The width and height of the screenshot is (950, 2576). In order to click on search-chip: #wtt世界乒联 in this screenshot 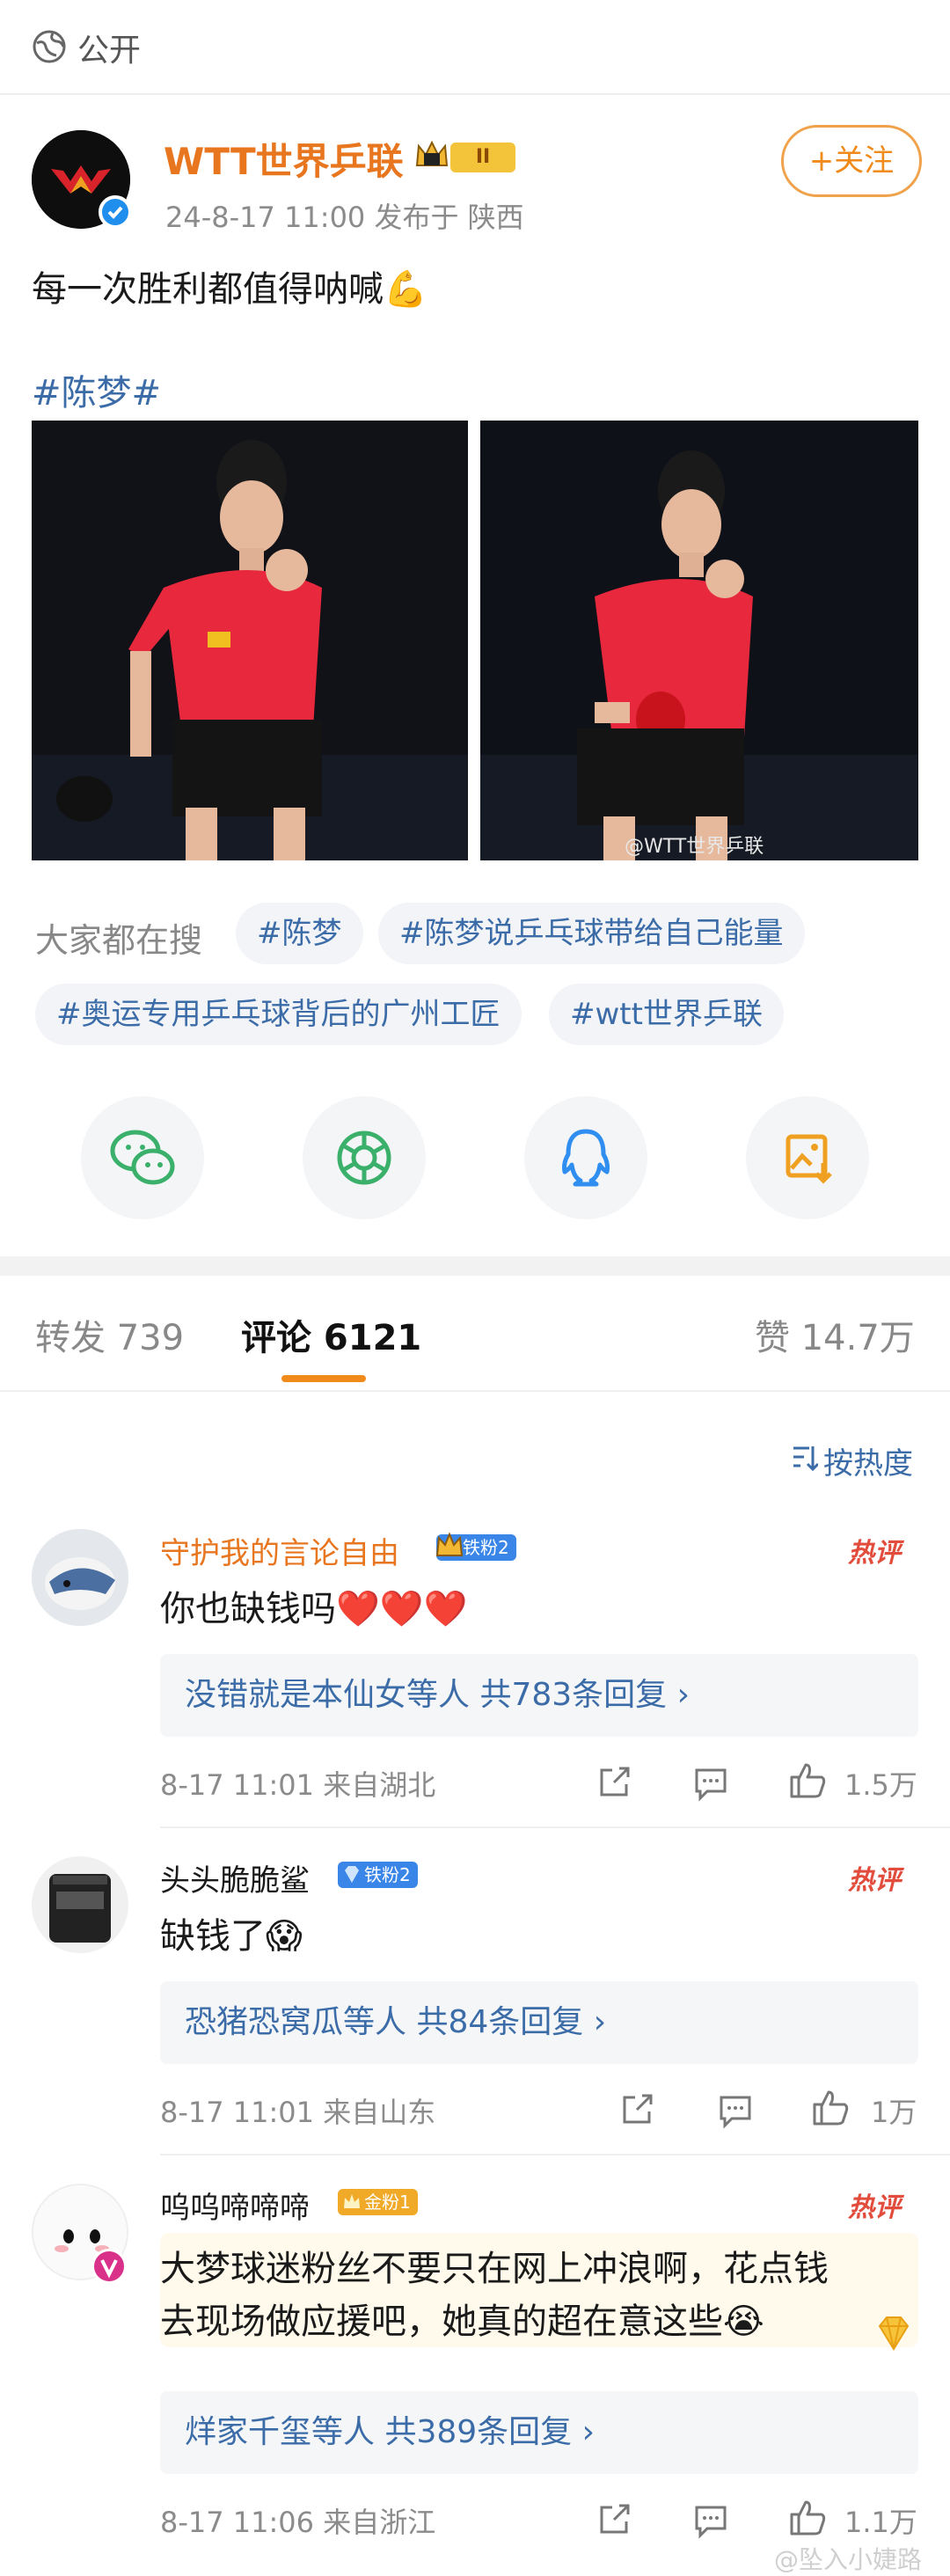, I will do `click(666, 1014)`.